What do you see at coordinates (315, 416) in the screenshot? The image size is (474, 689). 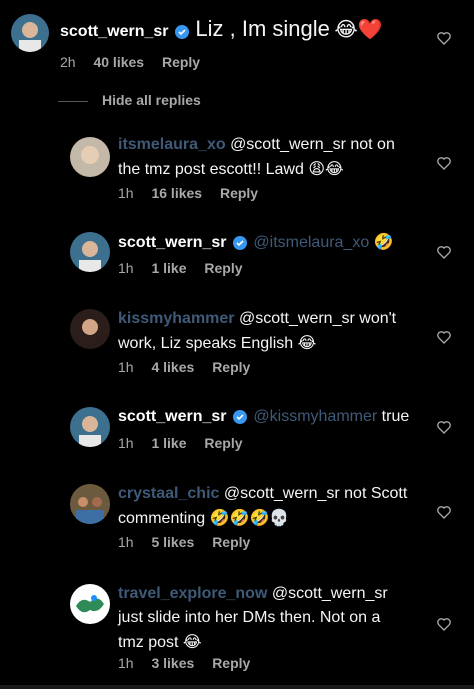 I see `mention: @kissmyhammer` at bounding box center [315, 416].